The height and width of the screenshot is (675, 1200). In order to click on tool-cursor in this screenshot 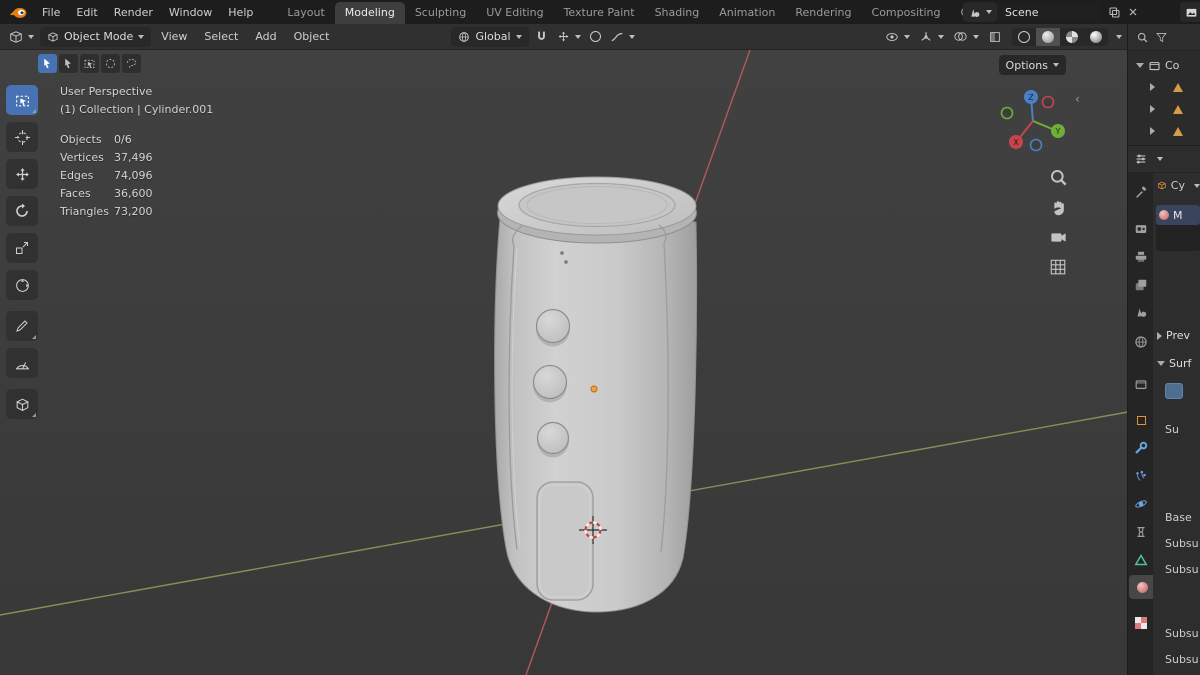, I will do `click(22, 137)`.